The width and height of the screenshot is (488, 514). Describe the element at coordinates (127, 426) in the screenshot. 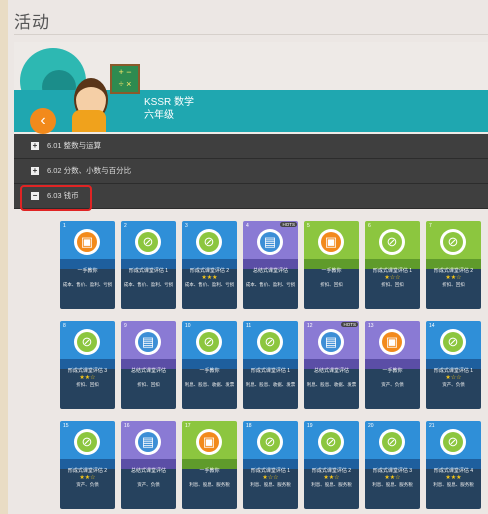

I see `card-number: 16` at that location.